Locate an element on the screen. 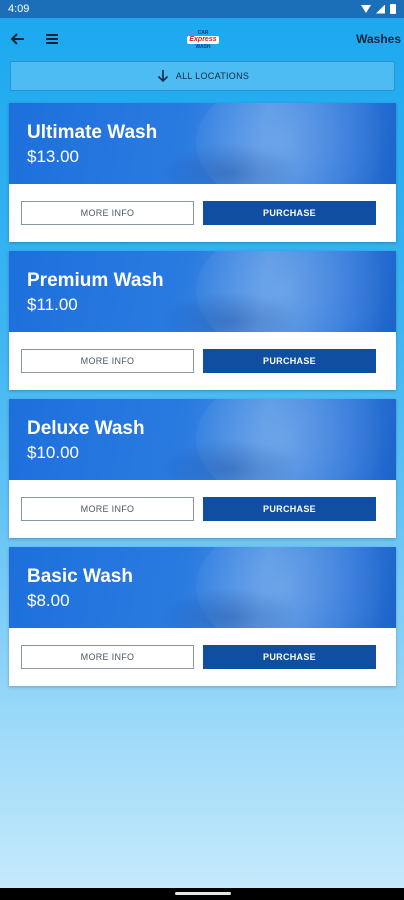 This screenshot has width=404, height=900. battery-icon is located at coordinates (393, 9).